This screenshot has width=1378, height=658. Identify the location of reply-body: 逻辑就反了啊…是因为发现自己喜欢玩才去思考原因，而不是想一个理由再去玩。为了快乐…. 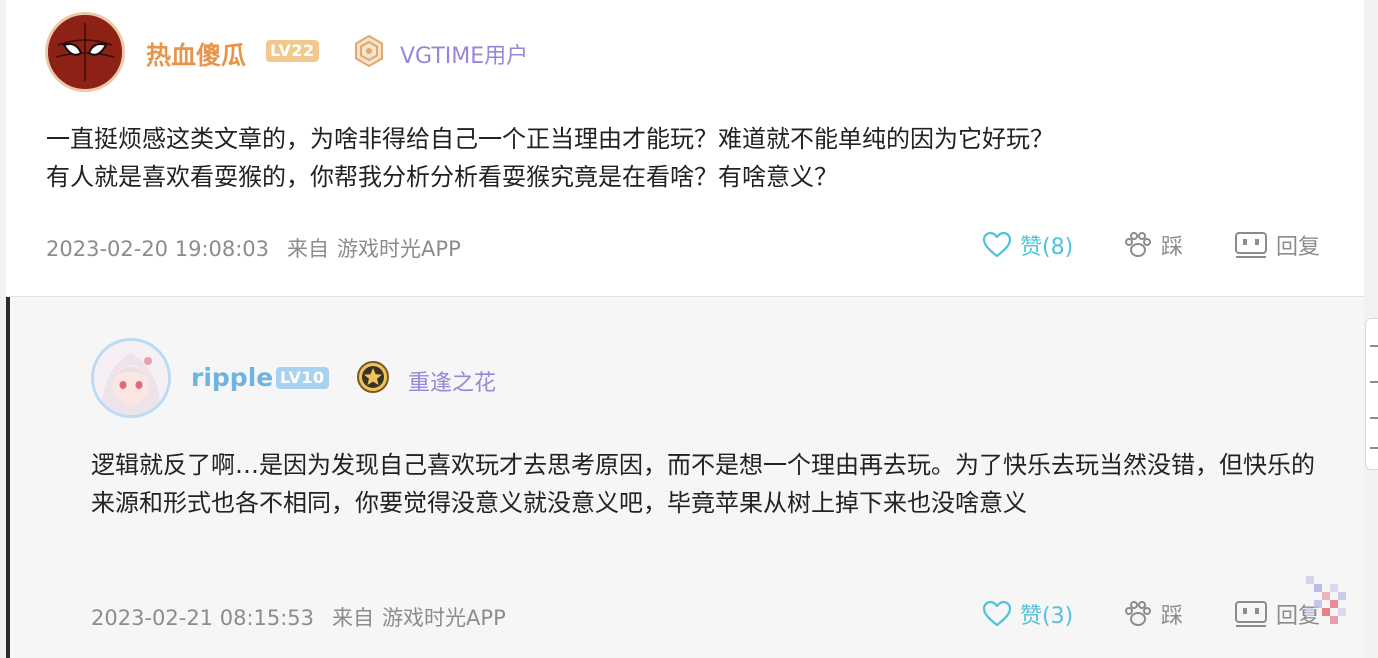
(711, 484).